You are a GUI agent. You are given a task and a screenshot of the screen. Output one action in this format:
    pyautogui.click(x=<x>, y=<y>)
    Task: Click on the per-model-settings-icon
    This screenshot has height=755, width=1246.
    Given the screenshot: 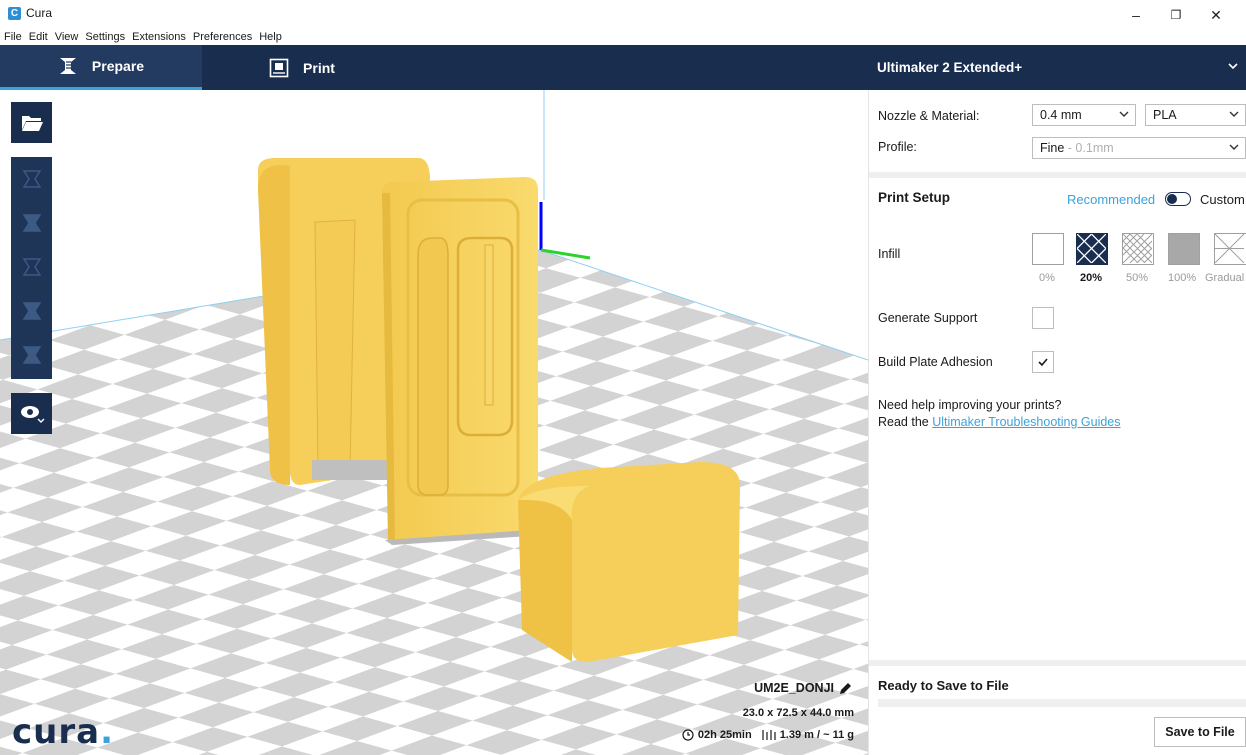 What is the action you would take?
    pyautogui.click(x=31, y=355)
    